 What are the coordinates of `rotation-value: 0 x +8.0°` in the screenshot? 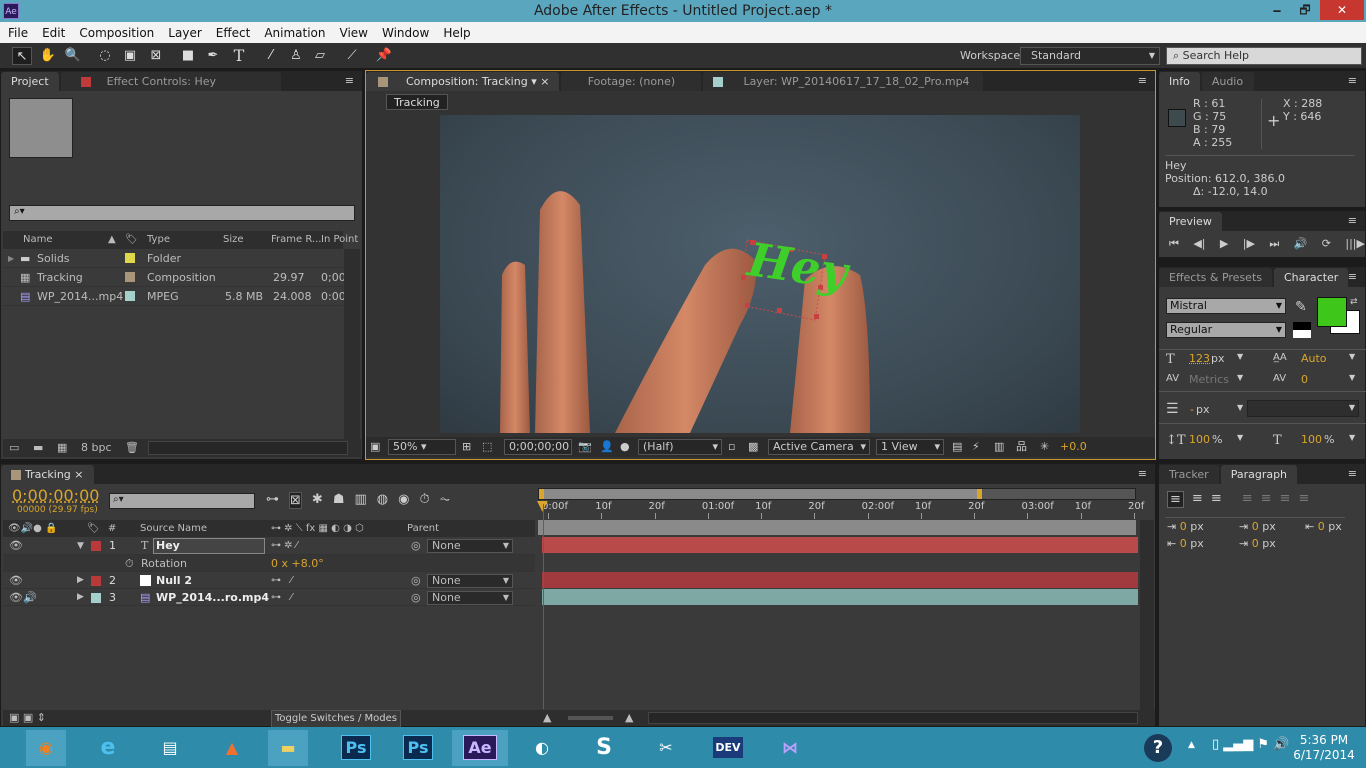 It's located at (297, 563).